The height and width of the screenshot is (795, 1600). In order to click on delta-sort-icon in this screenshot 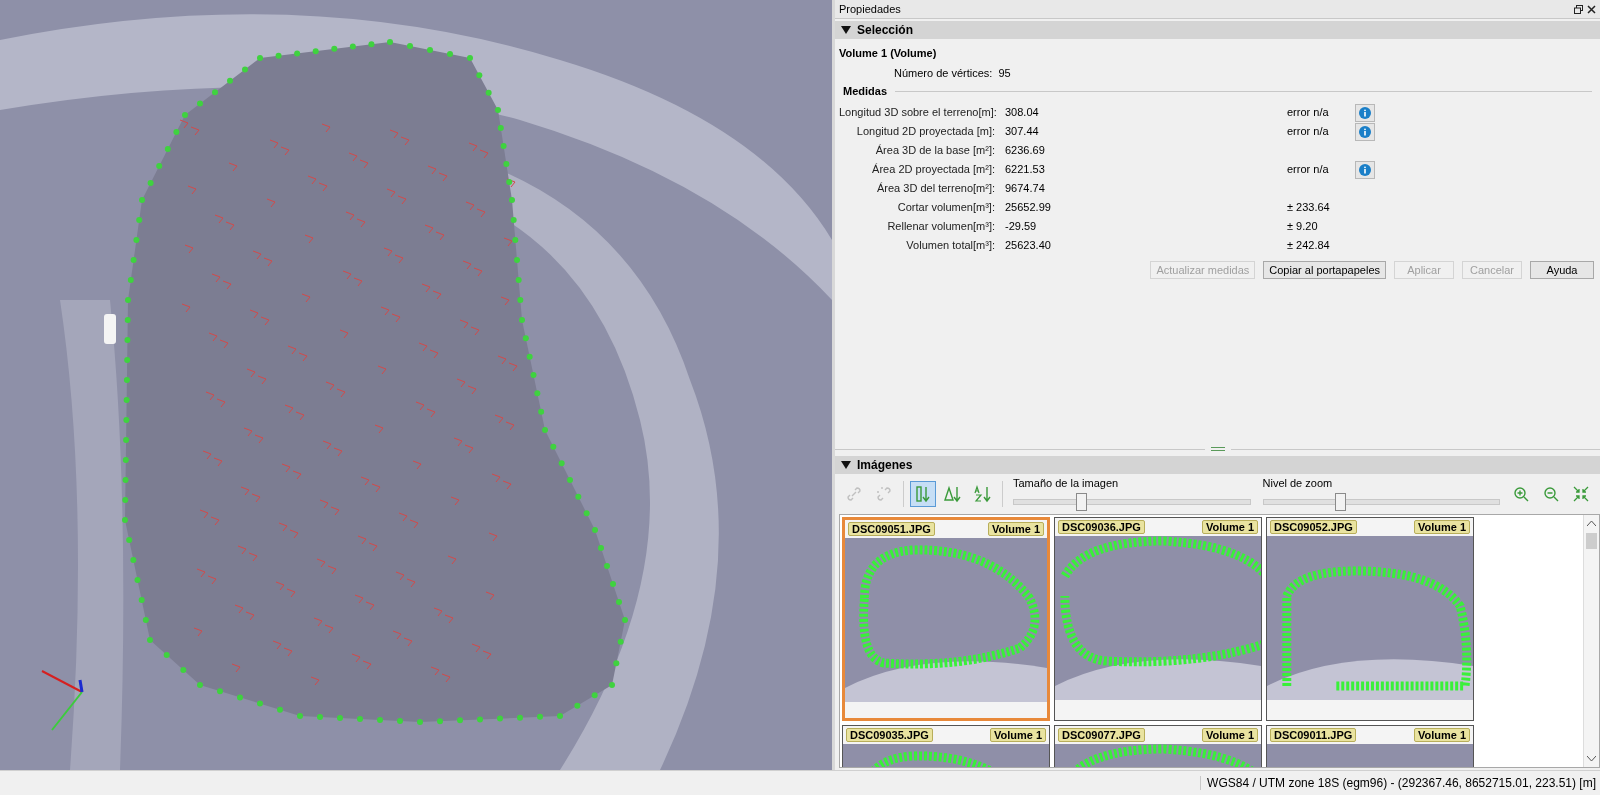, I will do `click(953, 494)`.